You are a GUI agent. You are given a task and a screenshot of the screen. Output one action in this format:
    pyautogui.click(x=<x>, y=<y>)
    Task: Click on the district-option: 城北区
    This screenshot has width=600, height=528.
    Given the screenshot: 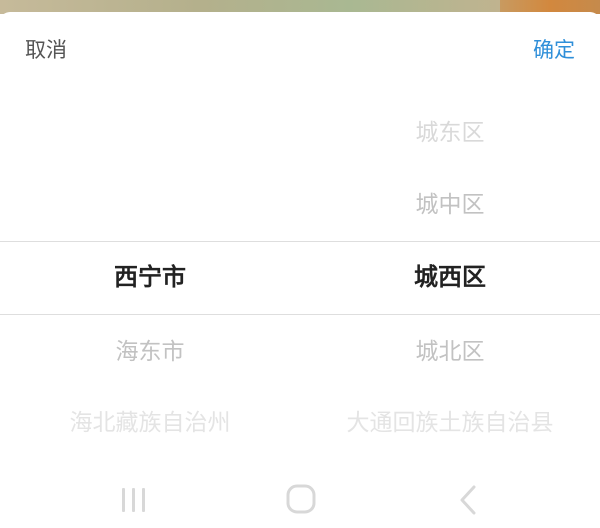 What is the action you would take?
    pyautogui.click(x=450, y=352)
    